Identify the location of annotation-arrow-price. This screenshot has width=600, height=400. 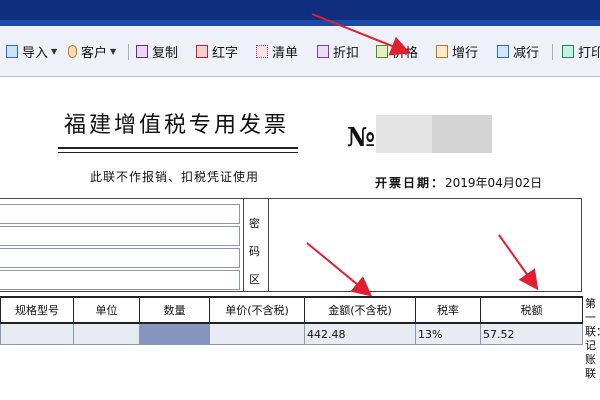
(361, 34).